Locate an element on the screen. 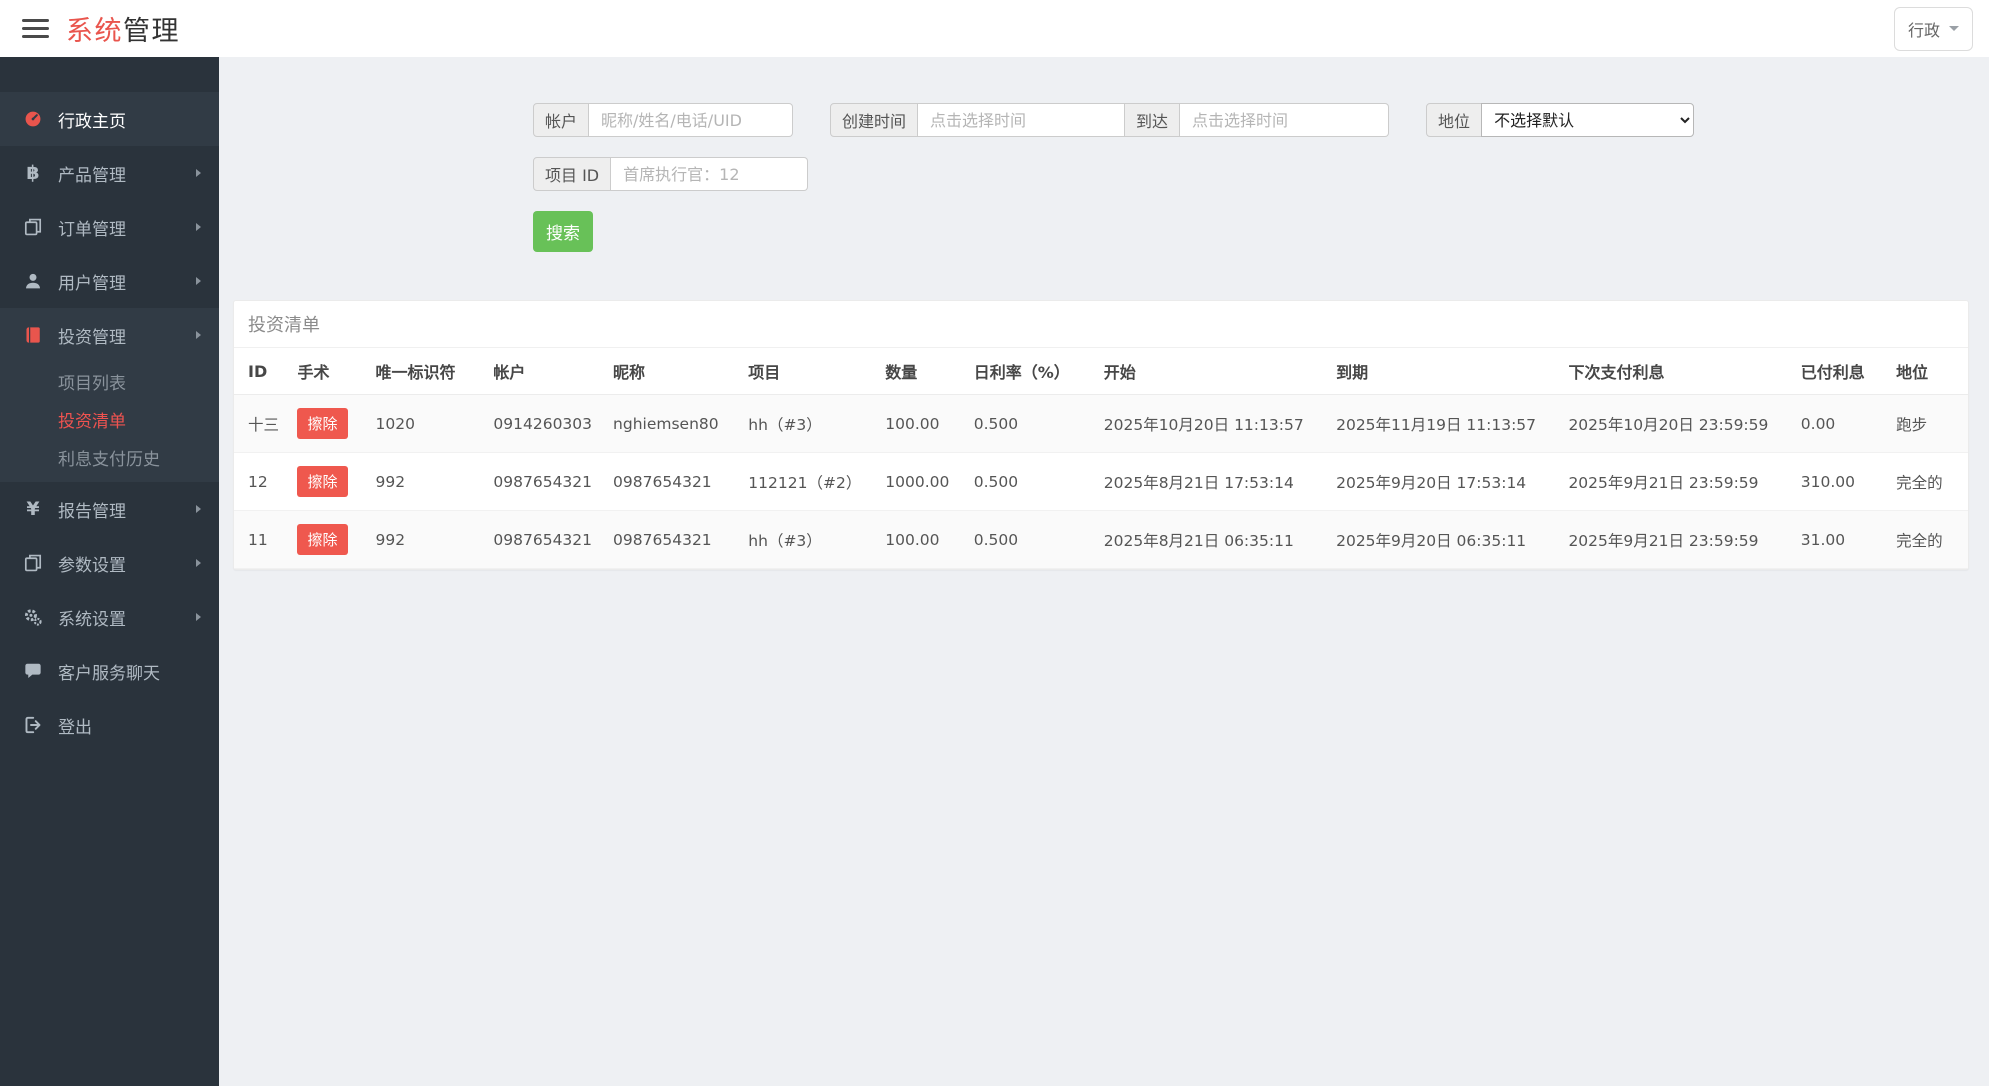  status-filter-group: 地位 不选择默认 is located at coordinates (1560, 120).